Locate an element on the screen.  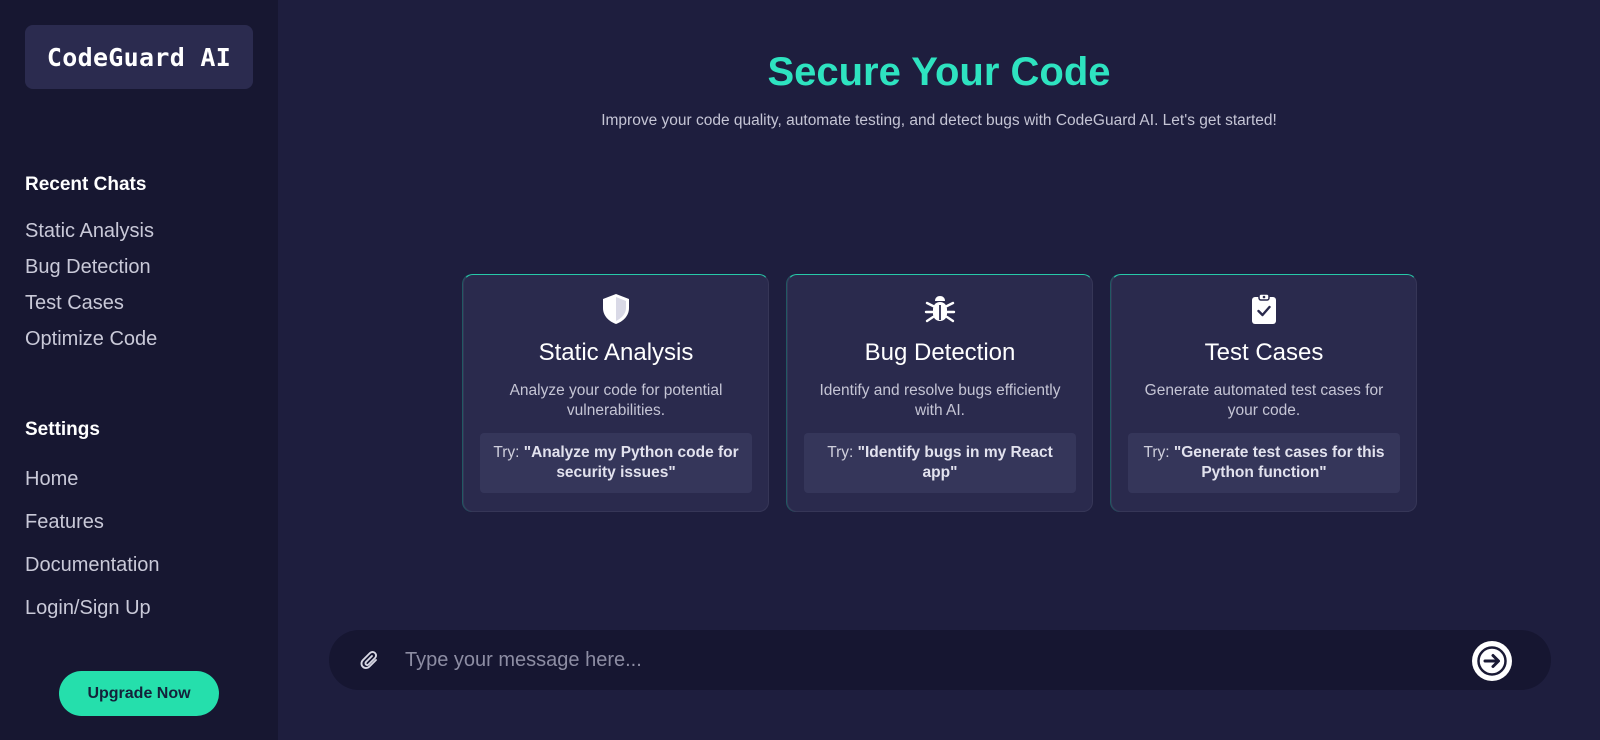
nav-documentation: Documentation is located at coordinates (92, 565).